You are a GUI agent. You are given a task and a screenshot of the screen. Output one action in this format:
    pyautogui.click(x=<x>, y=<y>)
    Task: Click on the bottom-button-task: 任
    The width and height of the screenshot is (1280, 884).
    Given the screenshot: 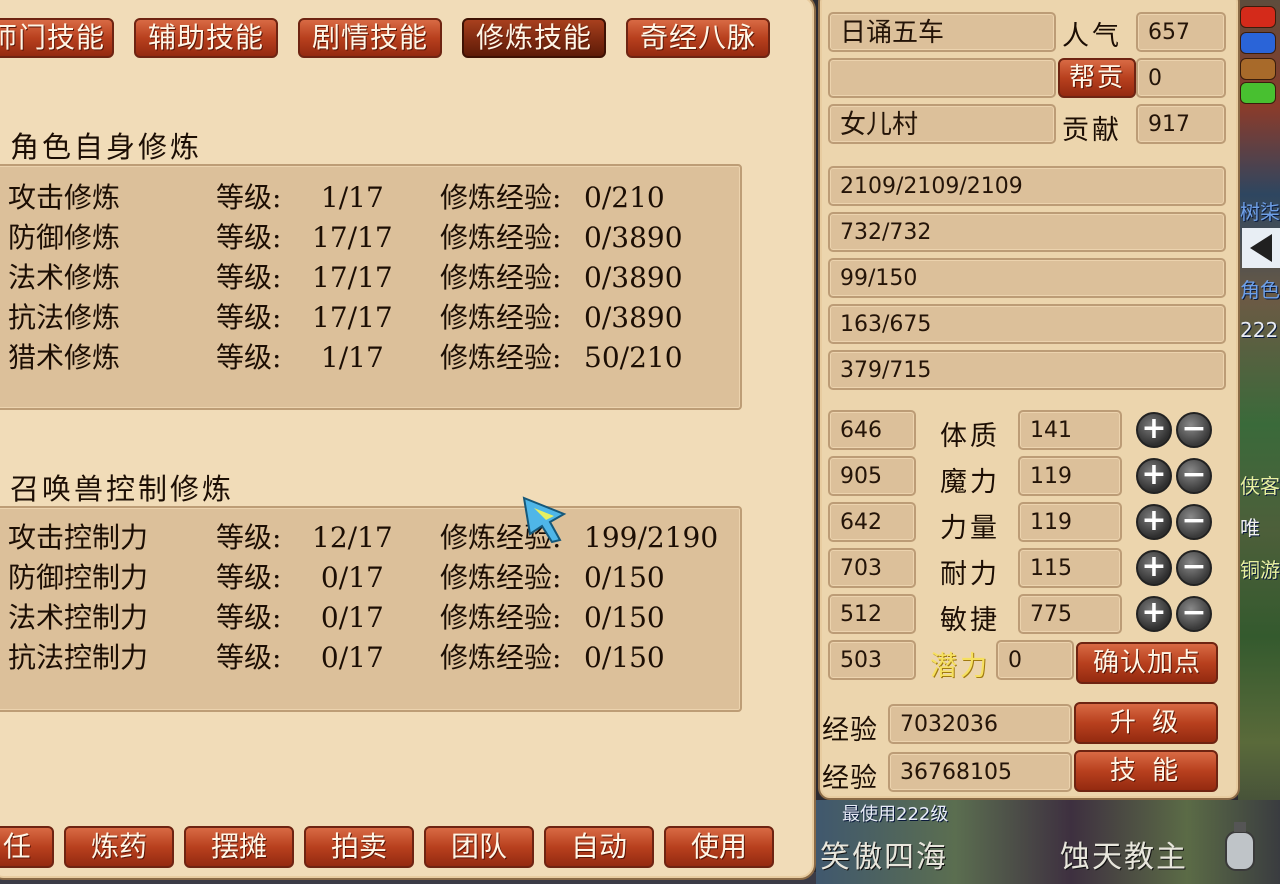 What is the action you would take?
    pyautogui.click(x=27, y=847)
    